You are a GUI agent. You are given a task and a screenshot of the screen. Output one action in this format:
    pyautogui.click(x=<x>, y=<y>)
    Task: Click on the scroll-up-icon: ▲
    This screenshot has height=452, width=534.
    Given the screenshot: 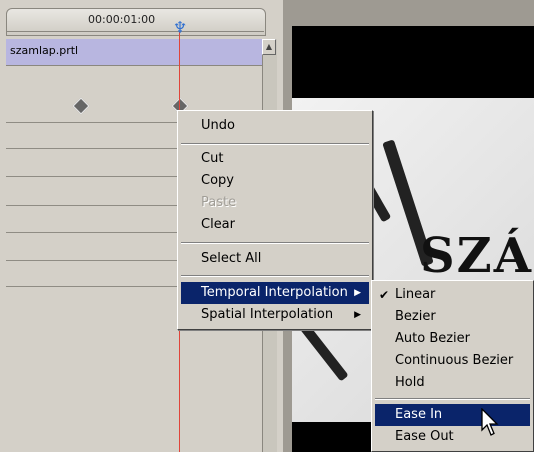 What is the action you would take?
    pyautogui.click(x=269, y=47)
    